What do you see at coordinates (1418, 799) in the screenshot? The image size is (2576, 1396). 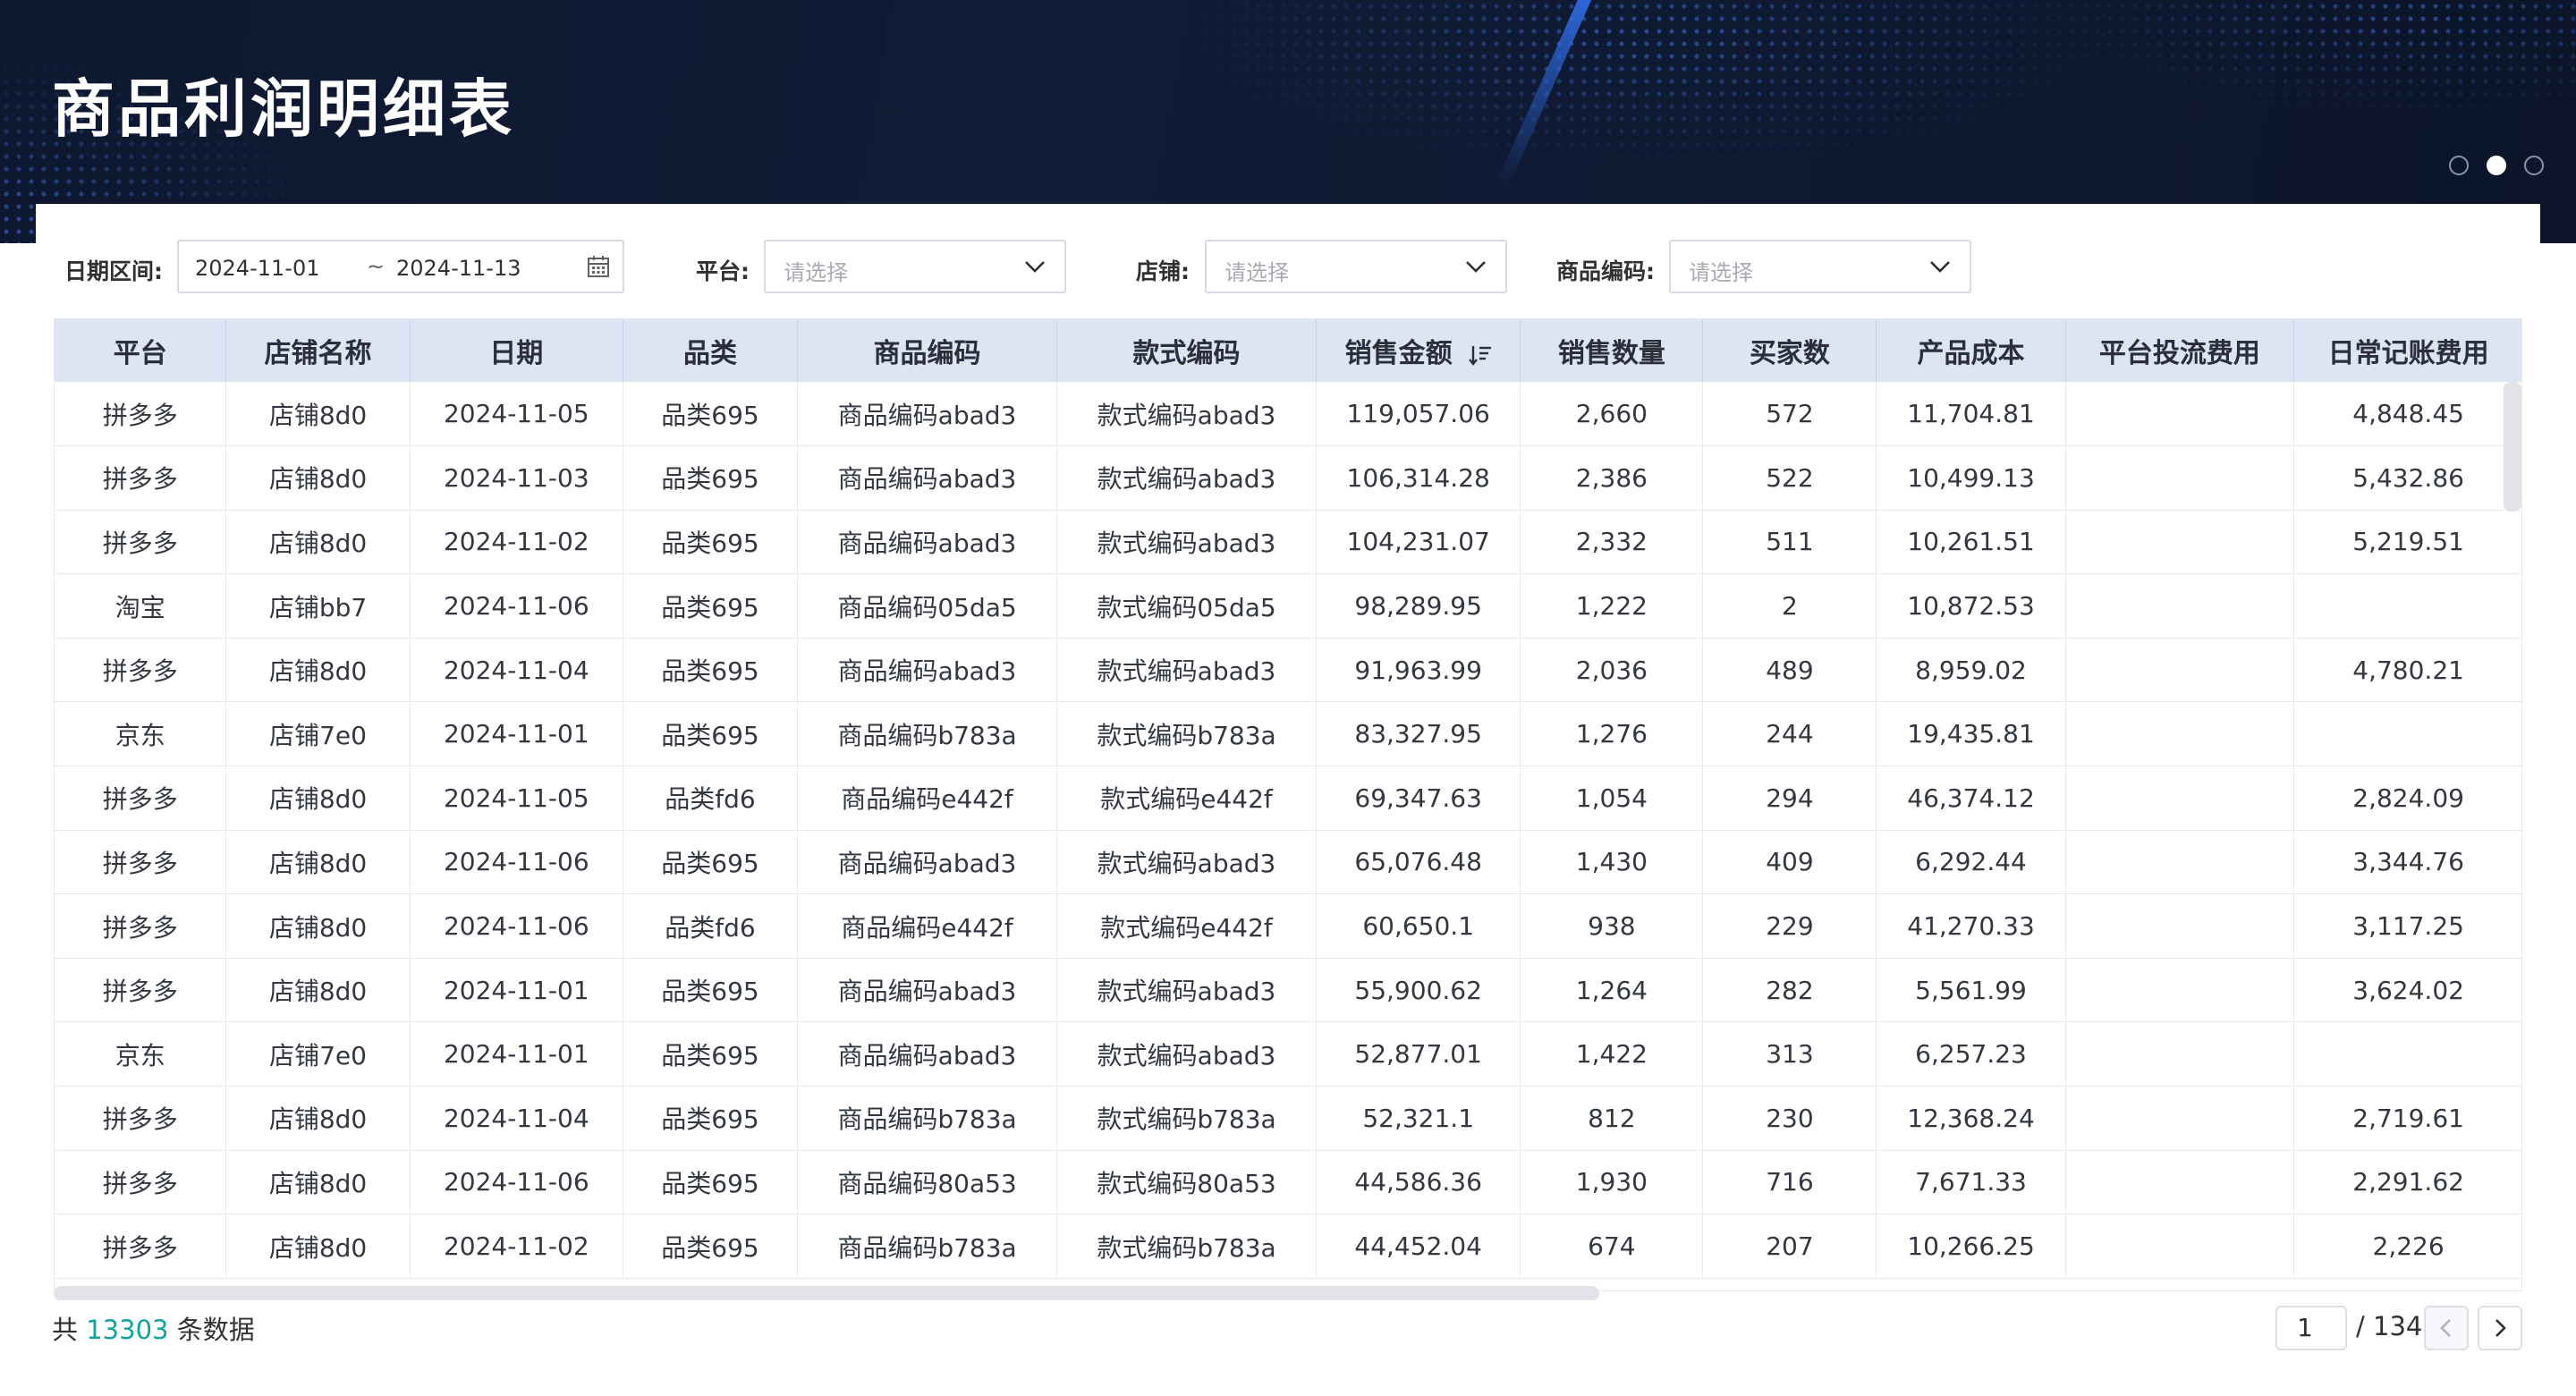 I see `table-cell: 69,347.63` at bounding box center [1418, 799].